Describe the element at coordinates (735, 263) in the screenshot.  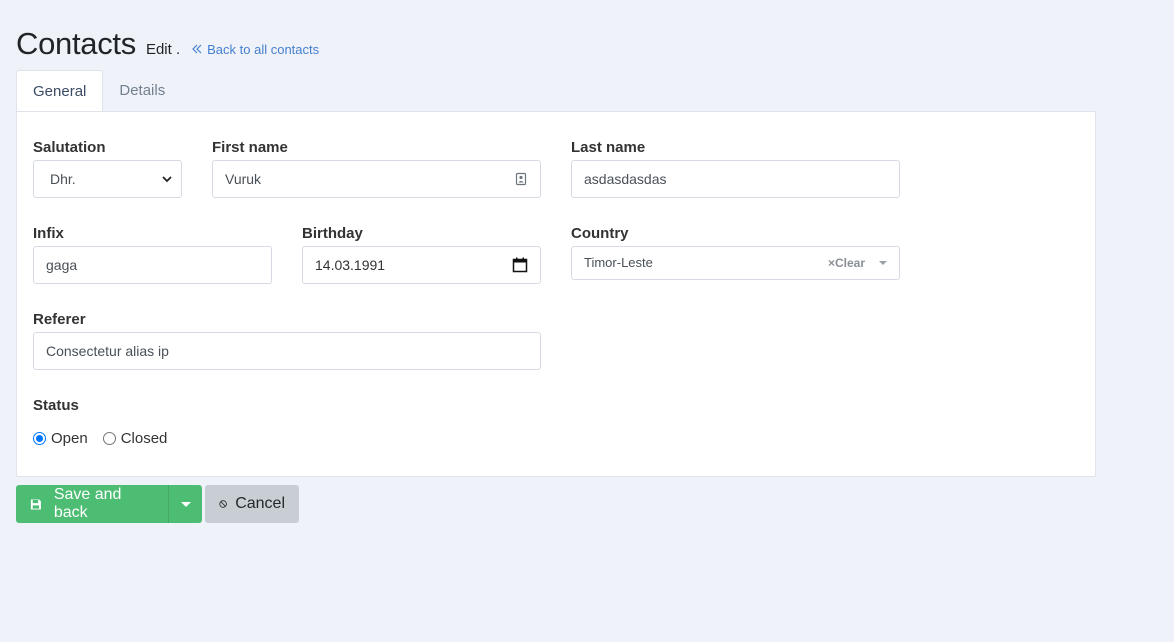
I see `country-select: Timor-Leste ×Clear` at that location.